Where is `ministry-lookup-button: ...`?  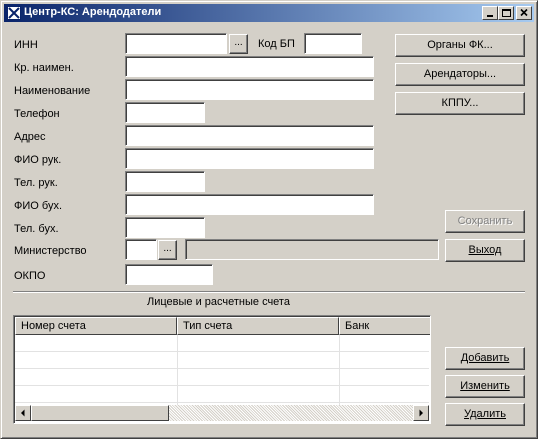 ministry-lookup-button: ... is located at coordinates (167, 250).